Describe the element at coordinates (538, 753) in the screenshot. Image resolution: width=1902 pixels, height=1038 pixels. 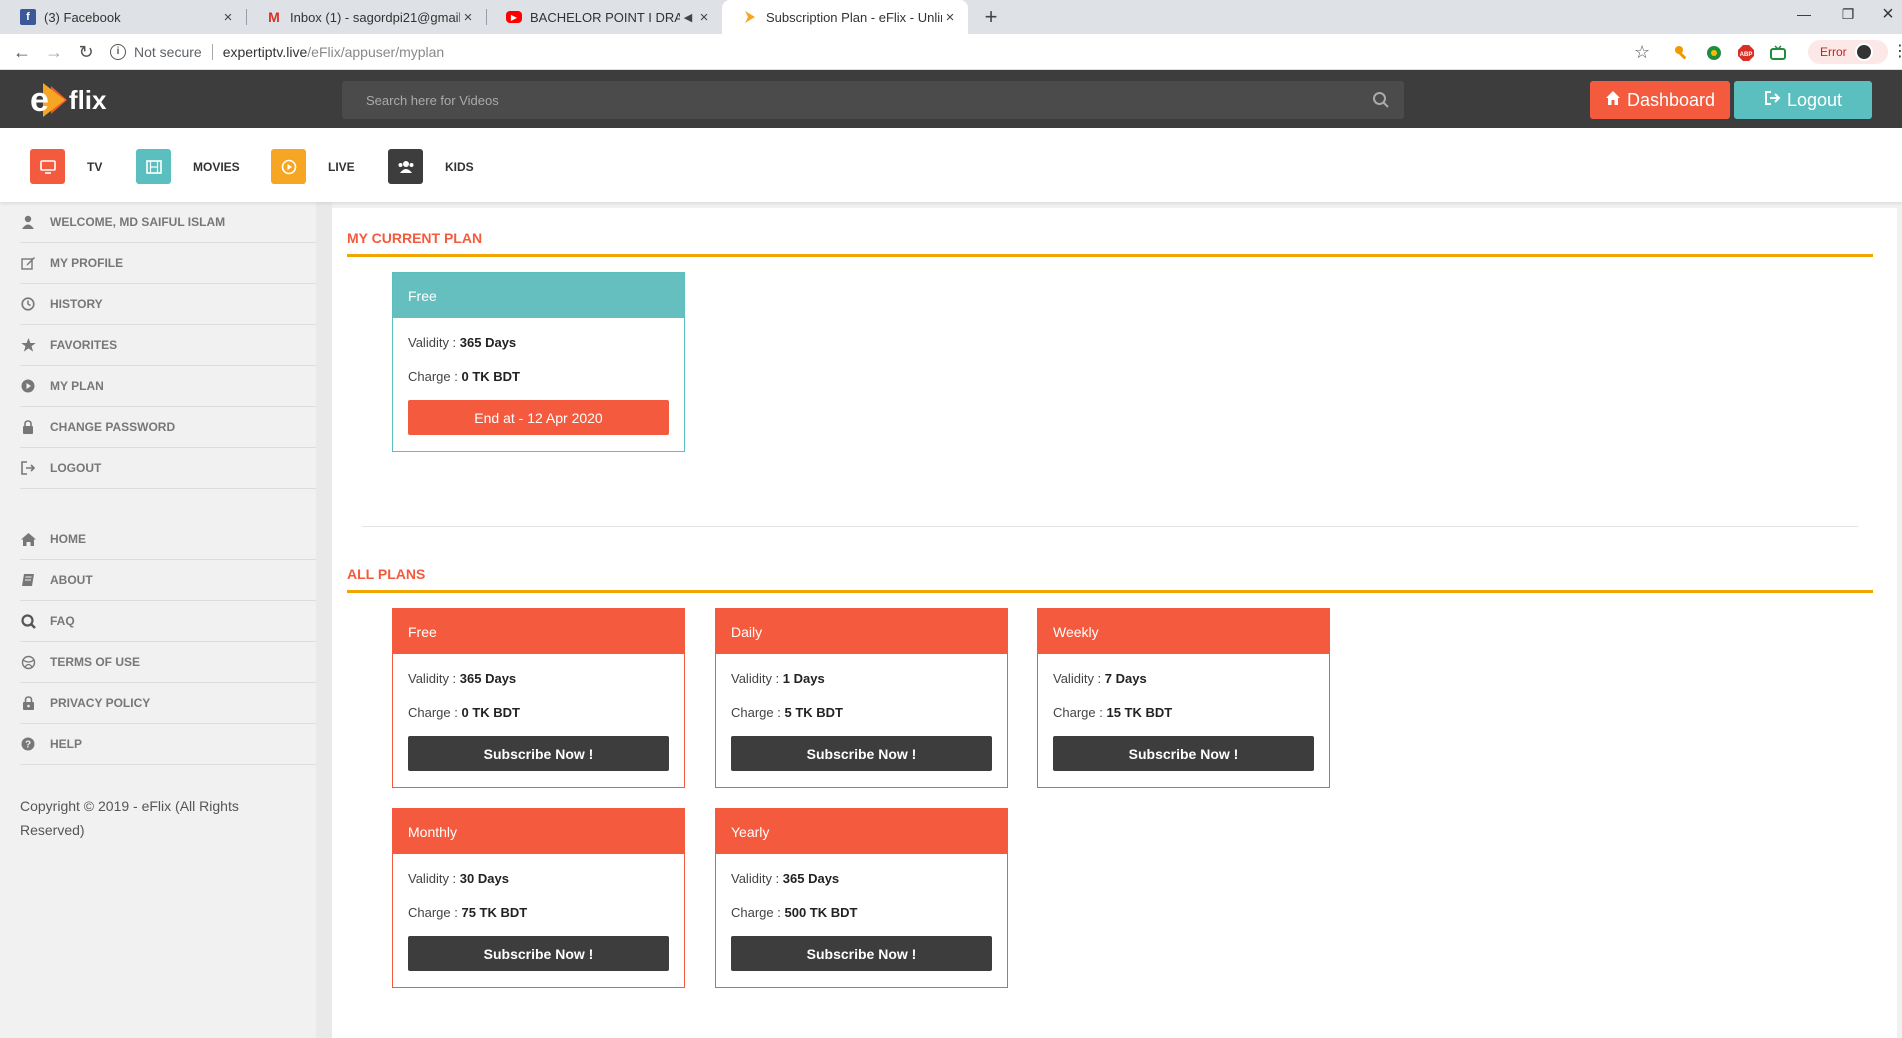
I see `subscribe-button-free: Subscribe Now !` at that location.